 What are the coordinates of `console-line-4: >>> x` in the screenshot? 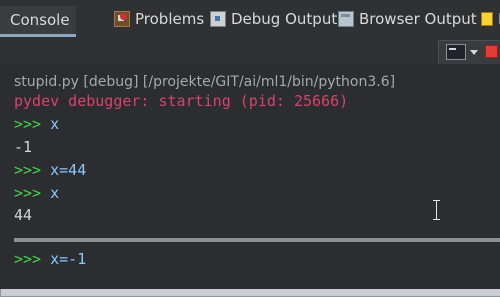 It's located at (36, 193).